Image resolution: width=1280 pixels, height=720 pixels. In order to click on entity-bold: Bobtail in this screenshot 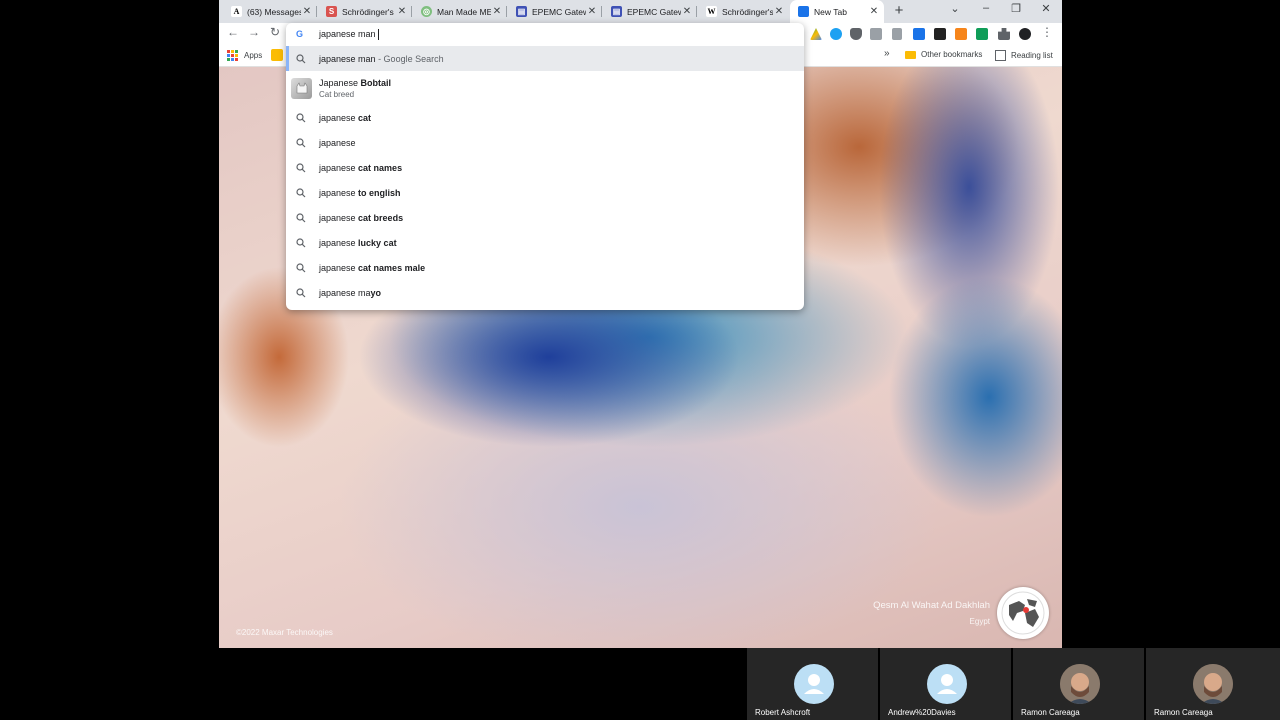, I will do `click(376, 82)`.